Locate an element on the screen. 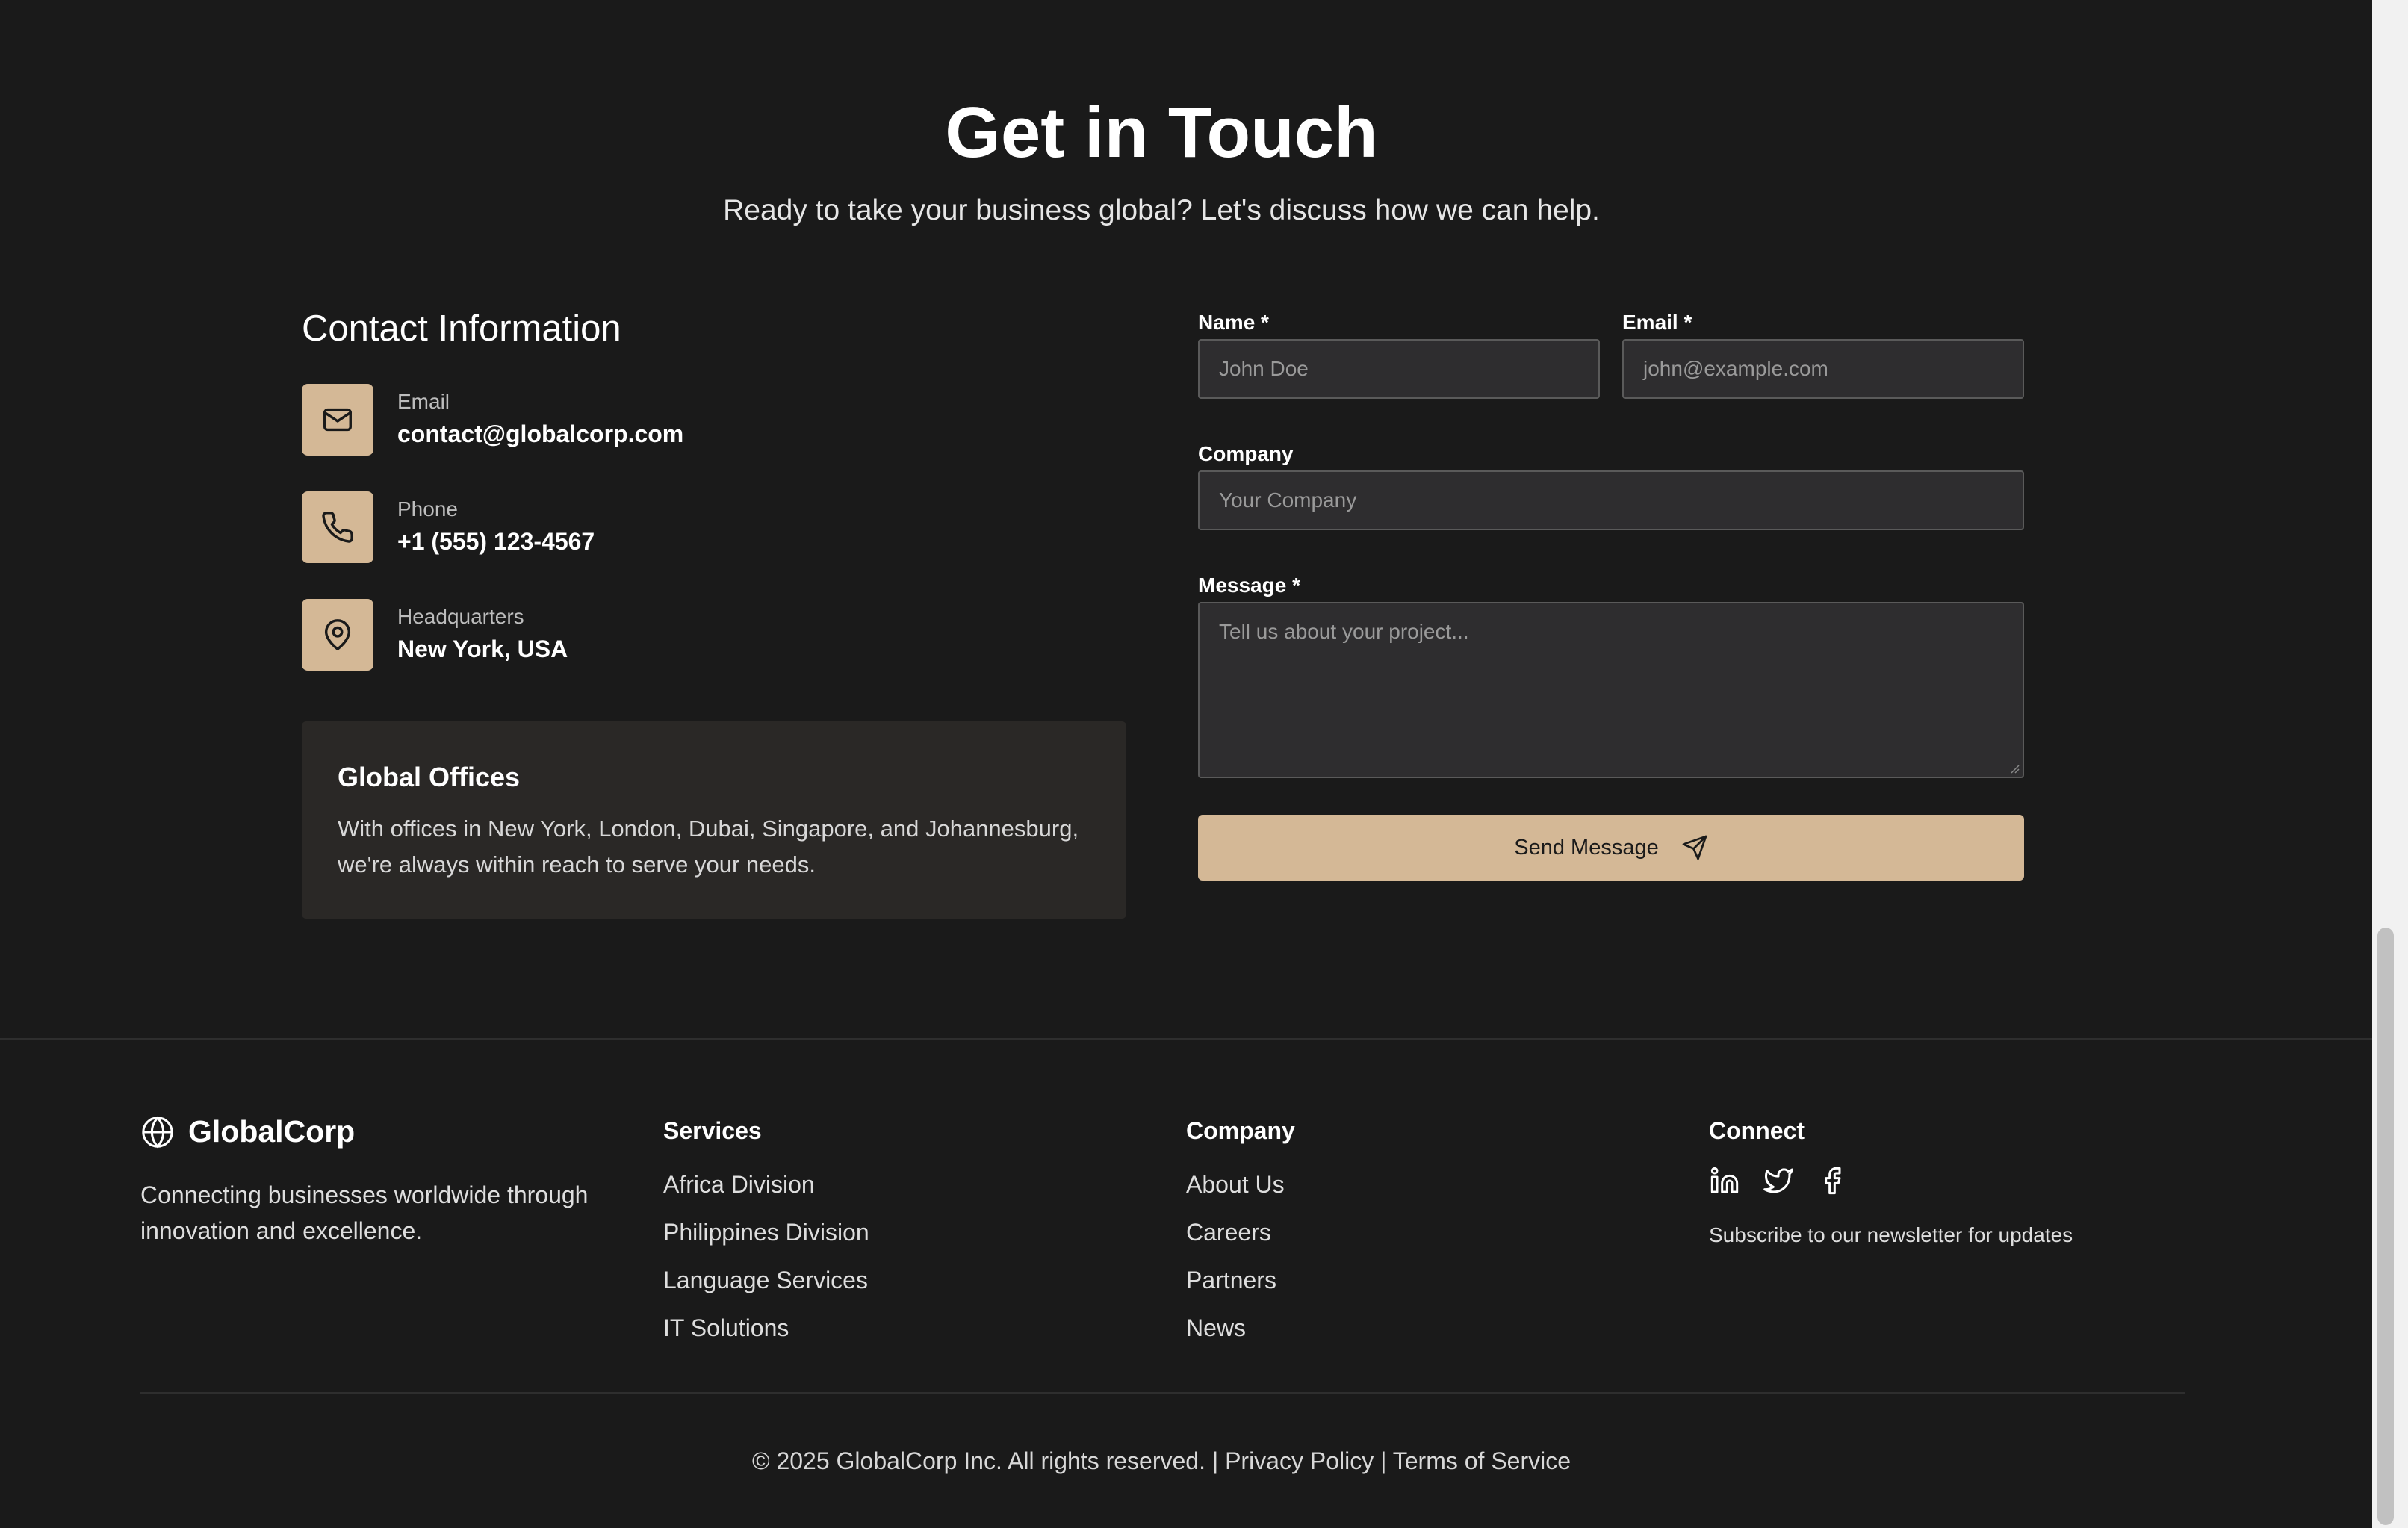 Image resolution: width=2408 pixels, height=1528 pixels. contact-hq-item: Headquarters New York, USA is located at coordinates (713, 635).